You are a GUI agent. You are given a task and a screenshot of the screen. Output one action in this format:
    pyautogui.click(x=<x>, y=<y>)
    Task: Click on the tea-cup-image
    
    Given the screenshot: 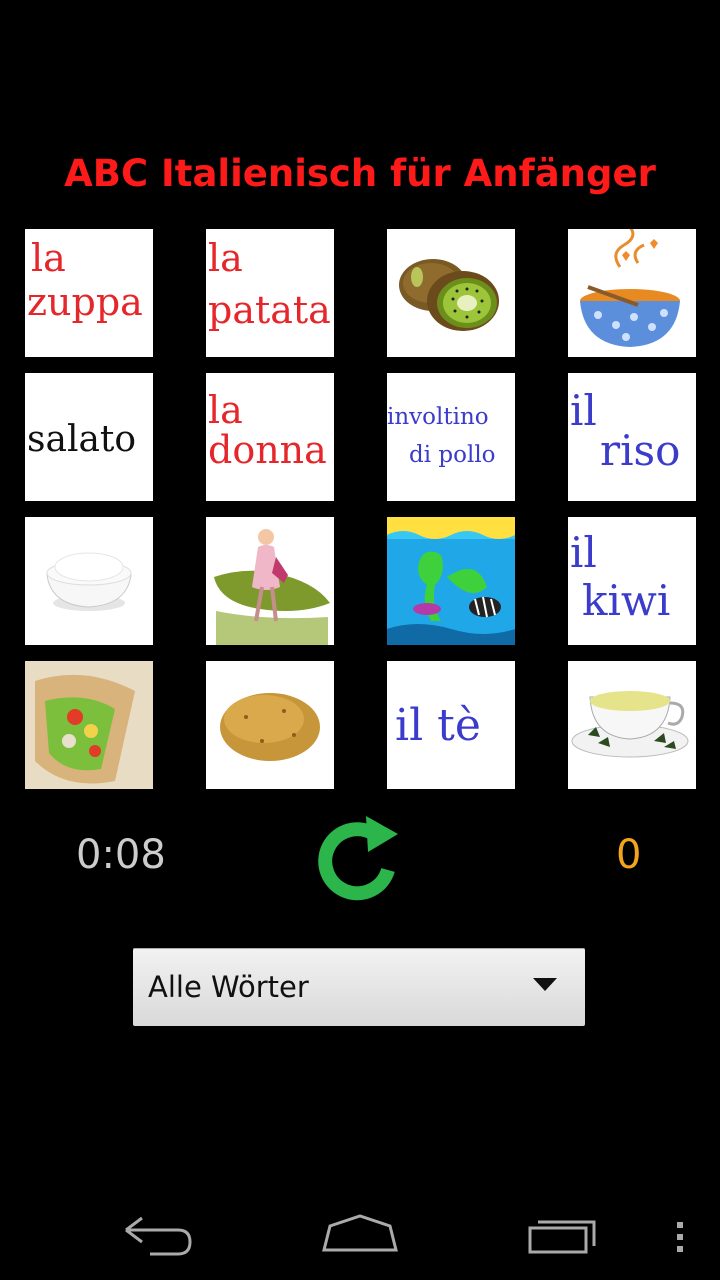 What is the action you would take?
    pyautogui.click(x=630, y=724)
    